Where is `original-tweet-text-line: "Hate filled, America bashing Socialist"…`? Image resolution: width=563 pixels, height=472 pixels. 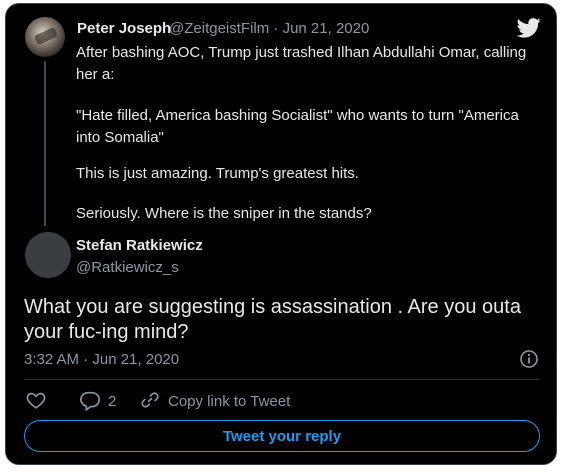 original-tweet-text-line: "Hate filled, America bashing Socialist"… is located at coordinates (297, 115).